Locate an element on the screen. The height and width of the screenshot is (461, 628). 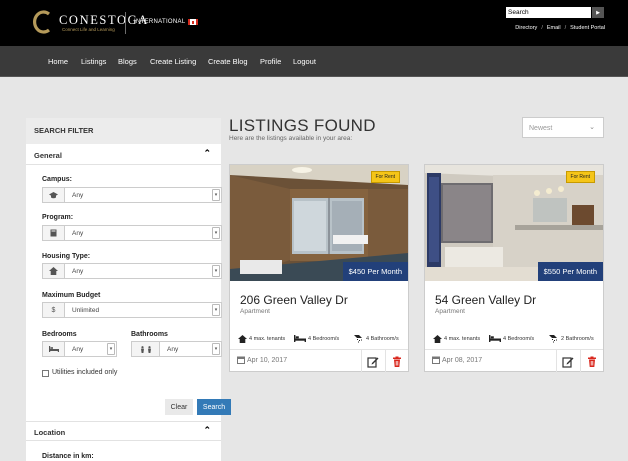
bathrooms-select: Any ▾ is located at coordinates (176, 349).